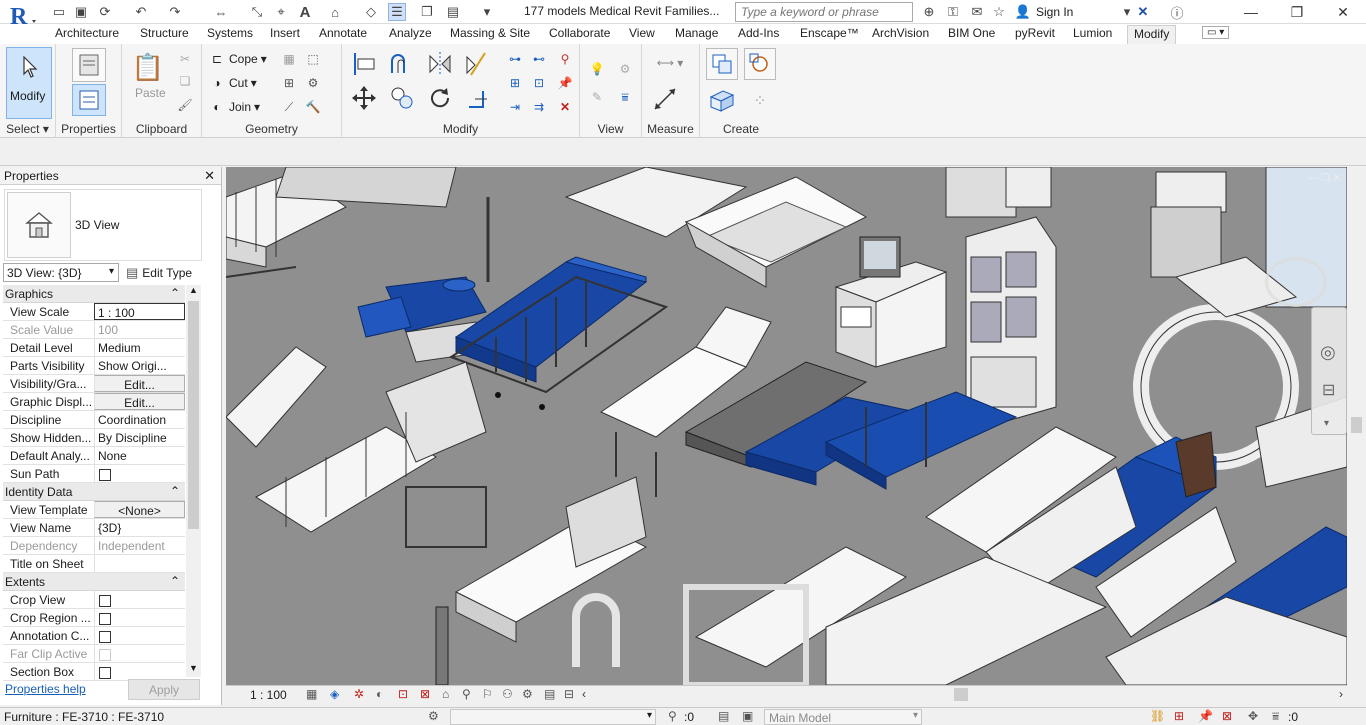  What do you see at coordinates (285, 33) in the screenshot?
I see `tab-insert: Insert` at bounding box center [285, 33].